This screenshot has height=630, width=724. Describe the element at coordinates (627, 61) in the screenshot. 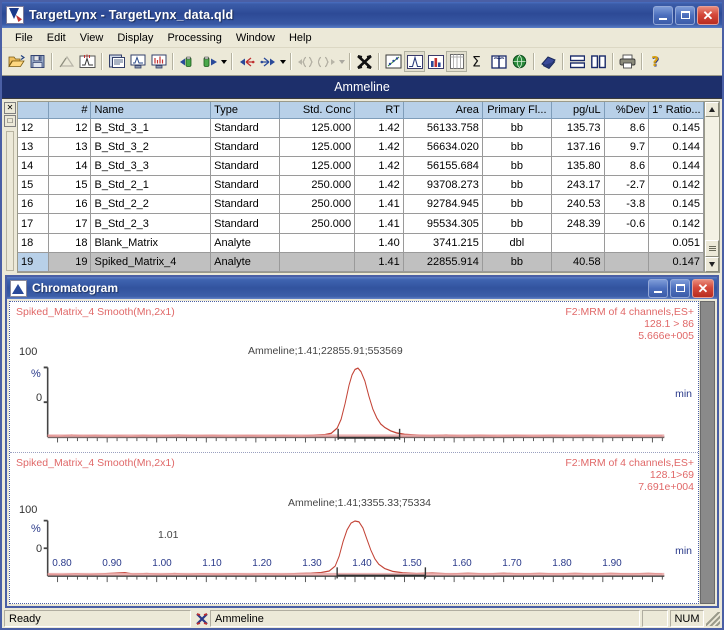

I see `print-icon` at that location.